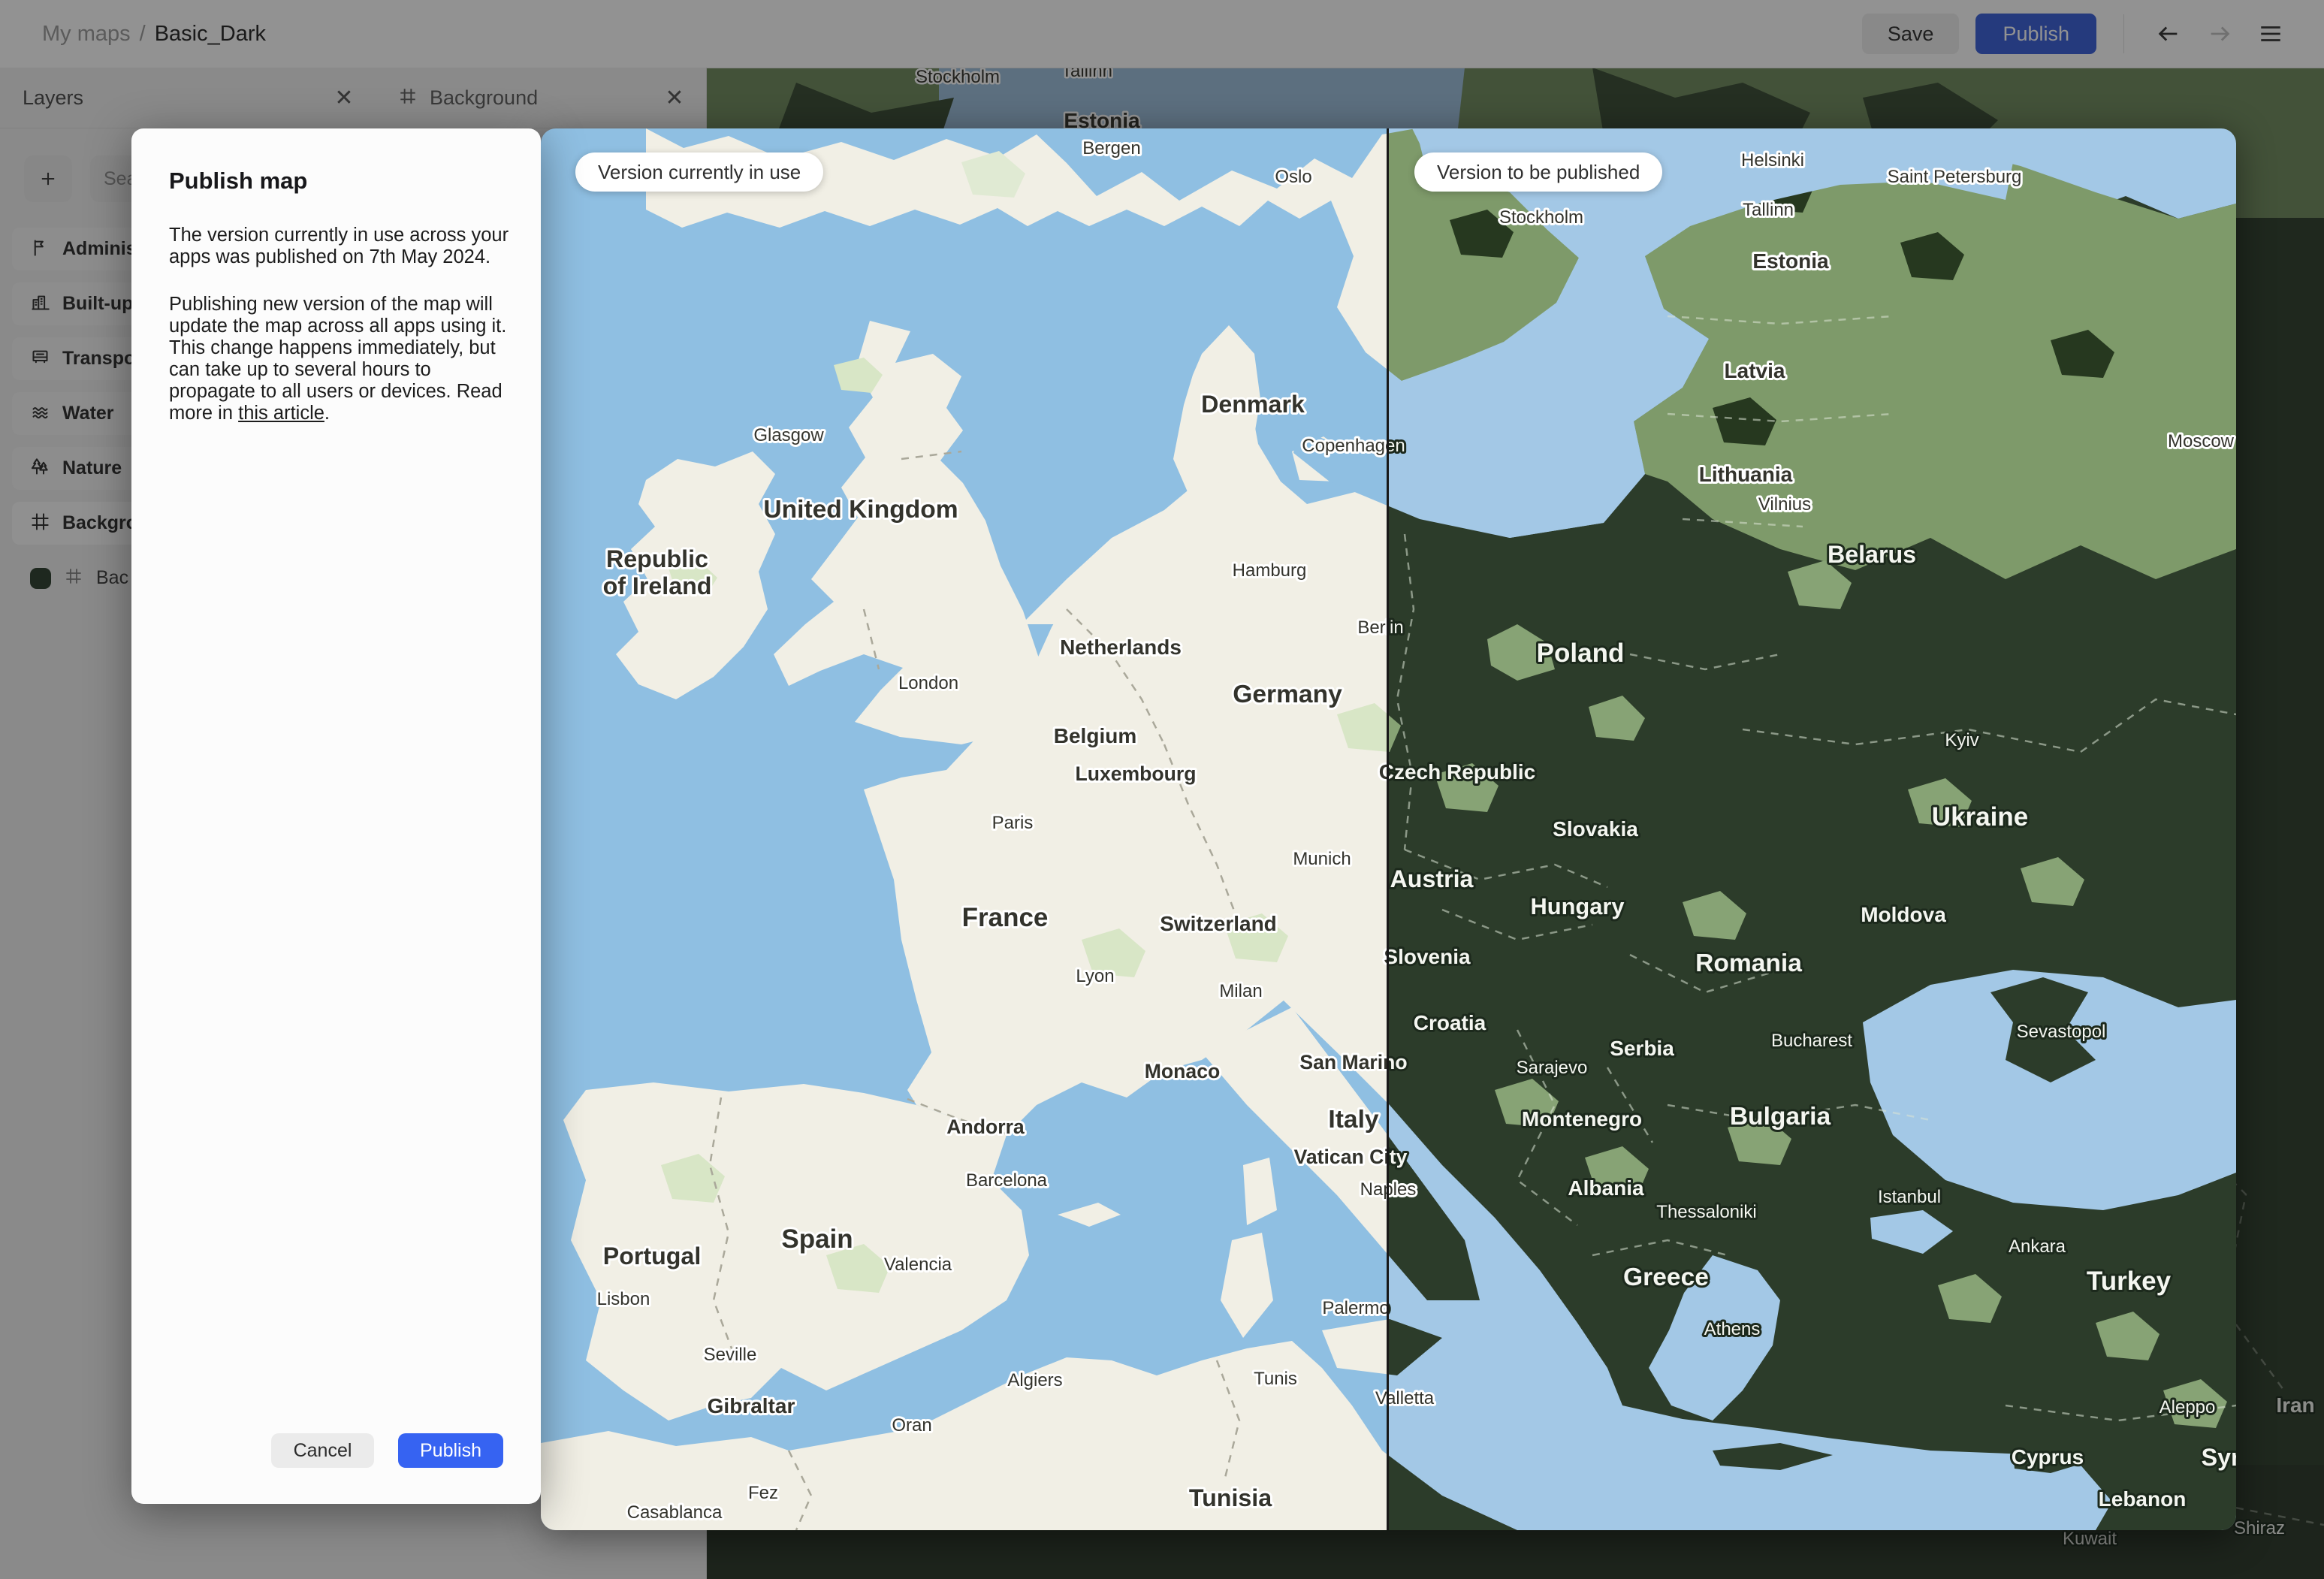  Describe the element at coordinates (1541, 218) in the screenshot. I see `map-label: Stockholm` at that location.